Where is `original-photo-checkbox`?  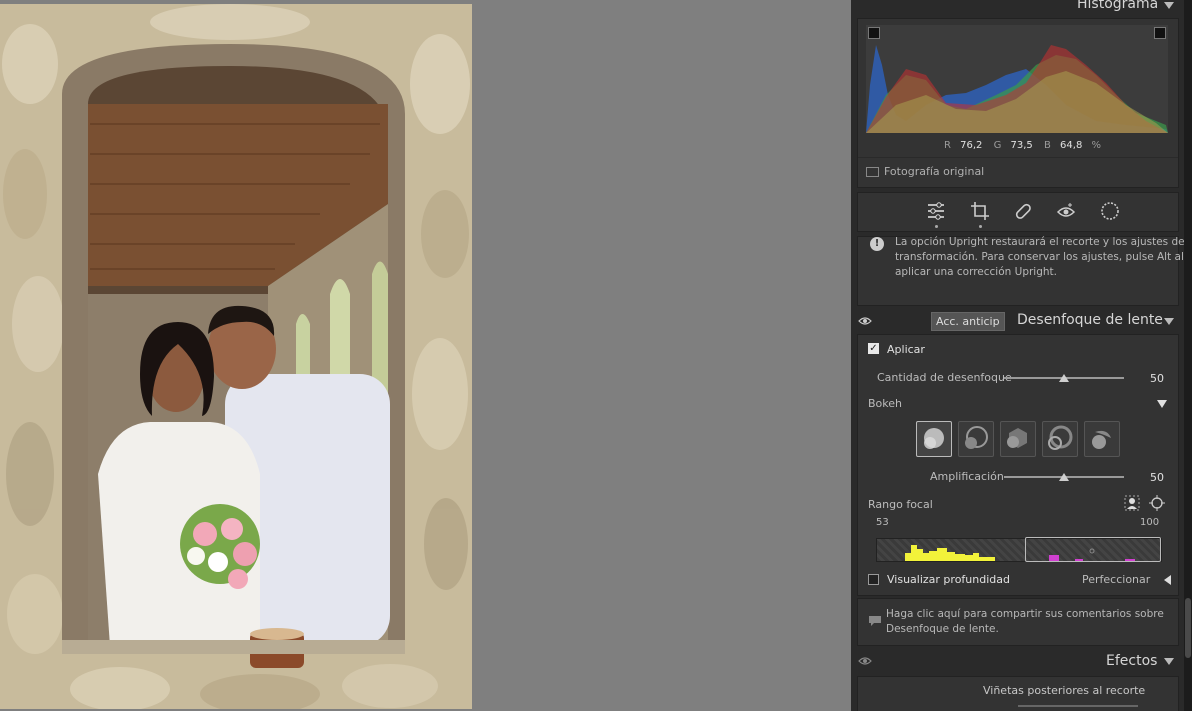
original-photo-checkbox is located at coordinates (872, 172).